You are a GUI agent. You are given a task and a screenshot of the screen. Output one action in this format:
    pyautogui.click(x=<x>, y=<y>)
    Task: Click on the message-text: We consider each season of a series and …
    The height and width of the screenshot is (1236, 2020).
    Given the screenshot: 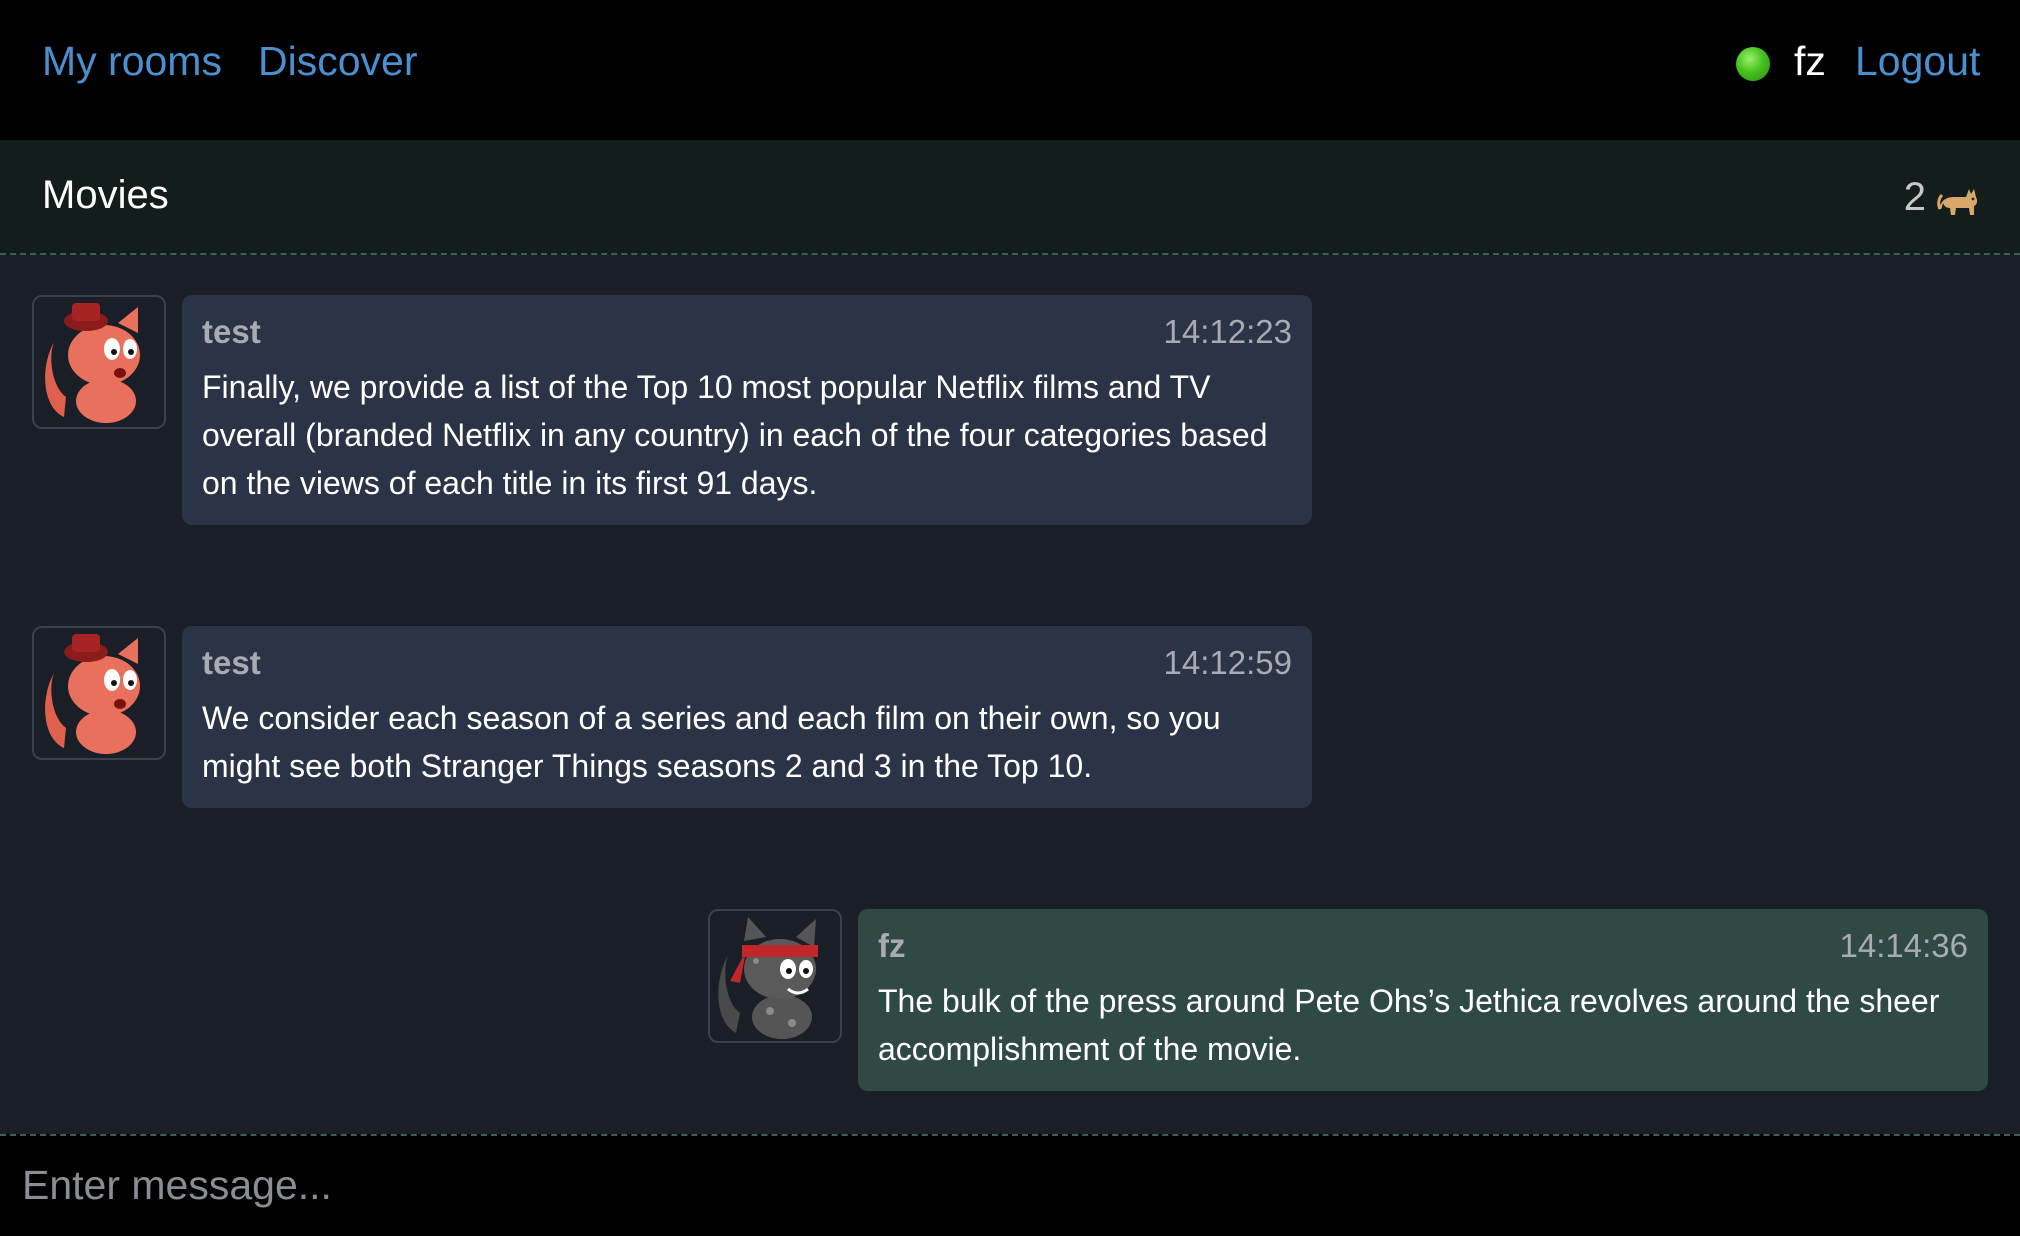 What is the action you would take?
    pyautogui.click(x=711, y=742)
    